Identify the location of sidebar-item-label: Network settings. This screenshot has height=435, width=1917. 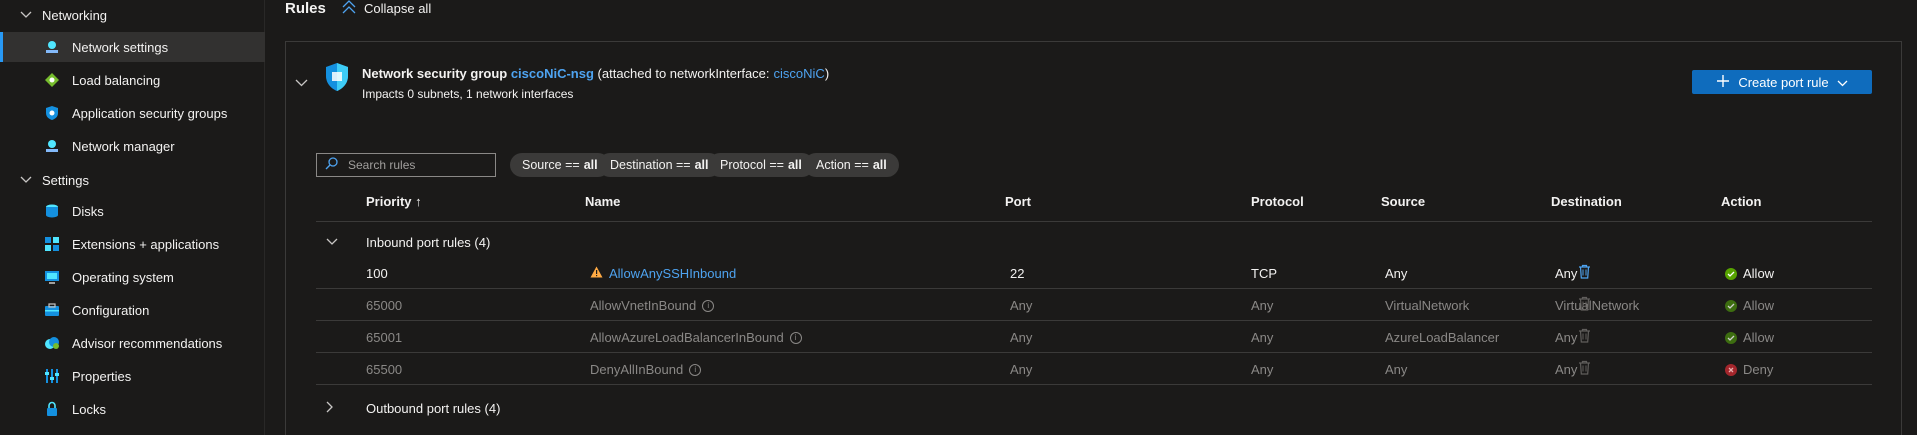
(120, 47).